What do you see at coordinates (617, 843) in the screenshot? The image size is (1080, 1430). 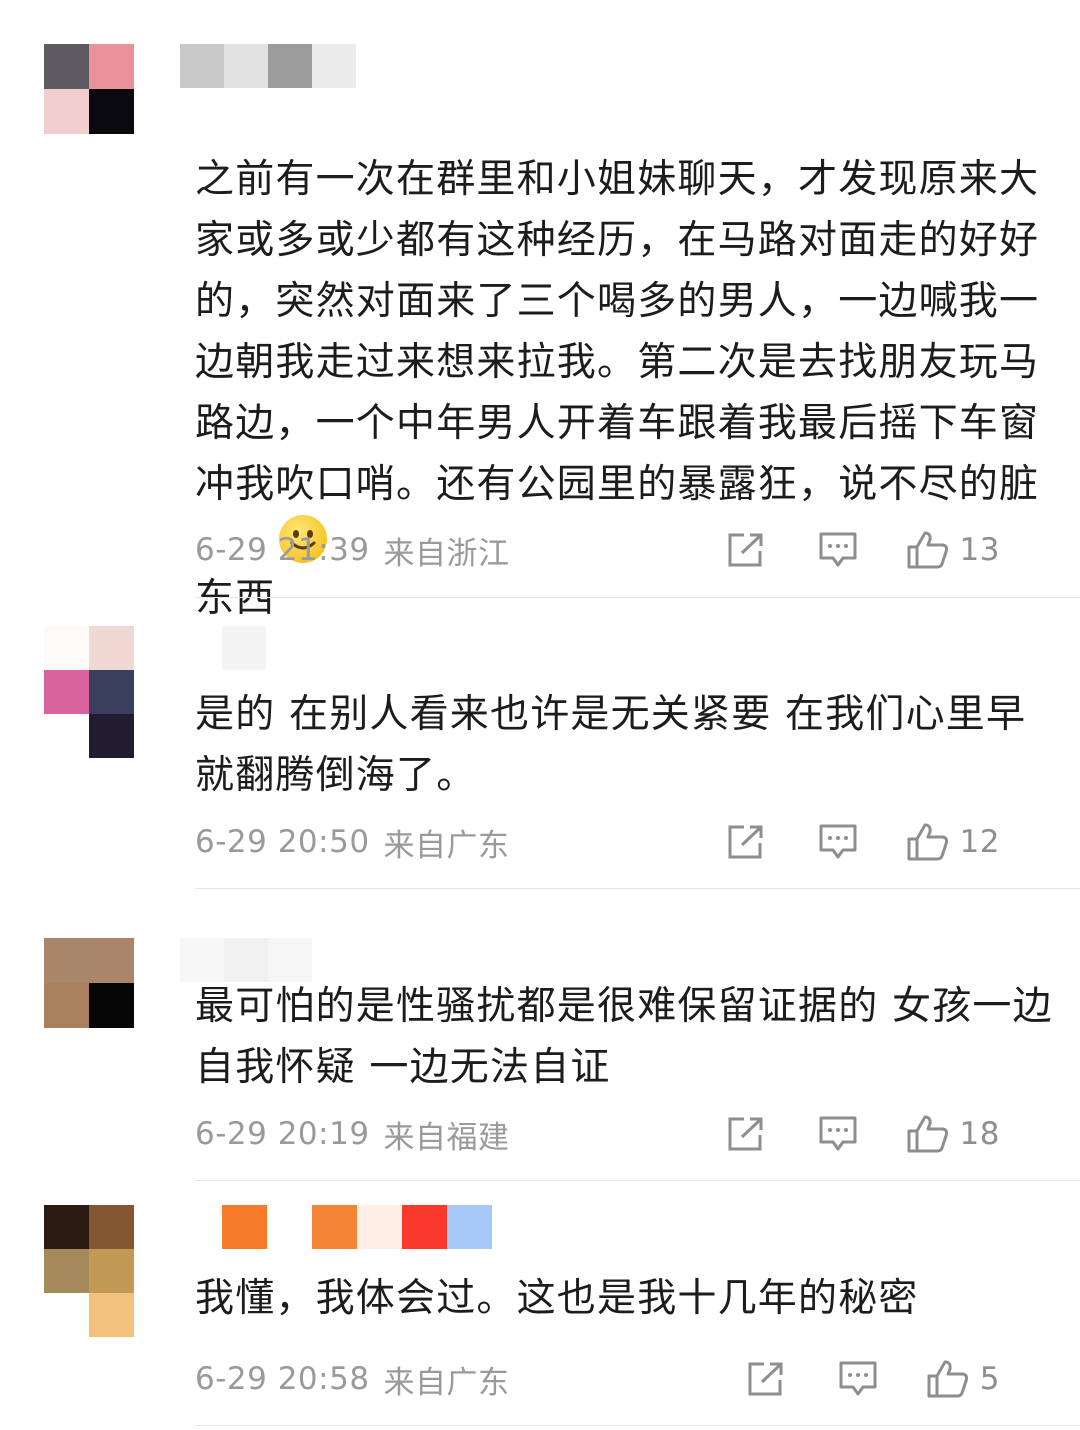 I see `comment-meta: 6-29 20:50 来自广东 12` at bounding box center [617, 843].